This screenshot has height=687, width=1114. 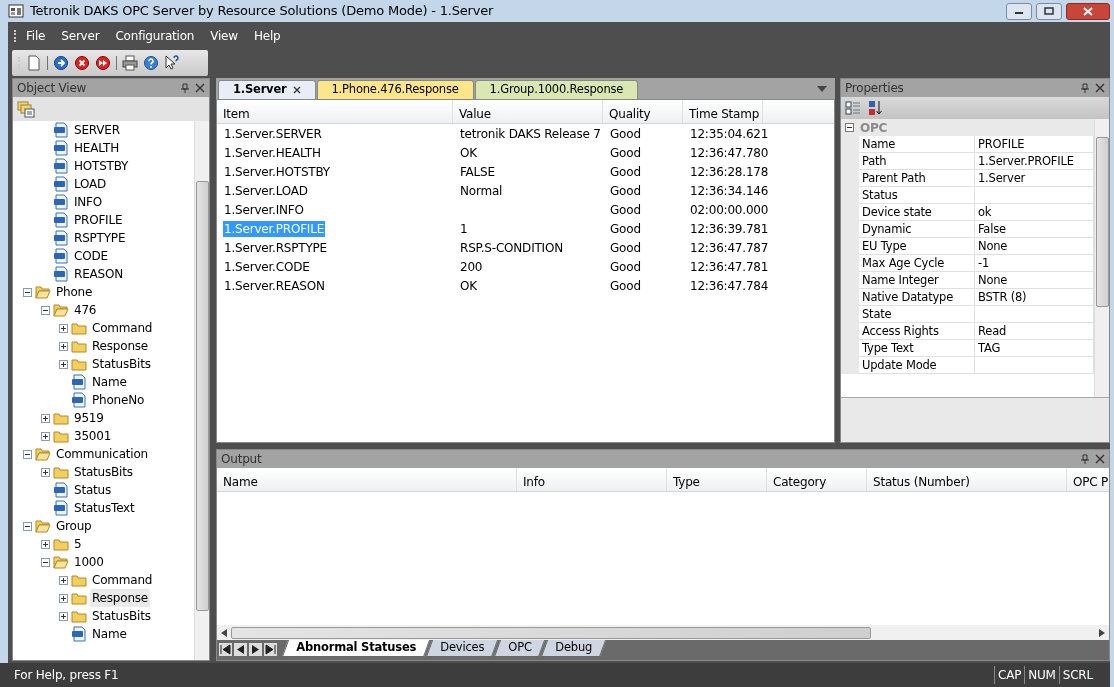 What do you see at coordinates (89, 418) in the screenshot?
I see `tree-item: 9519` at bounding box center [89, 418].